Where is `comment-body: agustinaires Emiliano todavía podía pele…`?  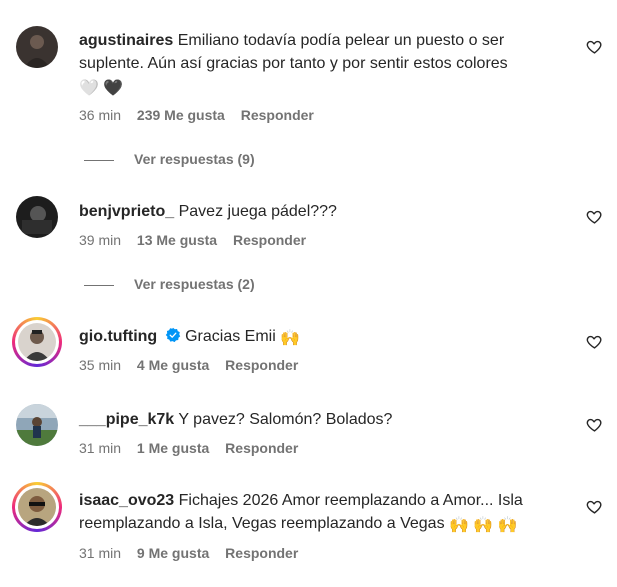
comment-body: agustinaires Emiliano todavía podía pele… is located at coordinates (321, 64).